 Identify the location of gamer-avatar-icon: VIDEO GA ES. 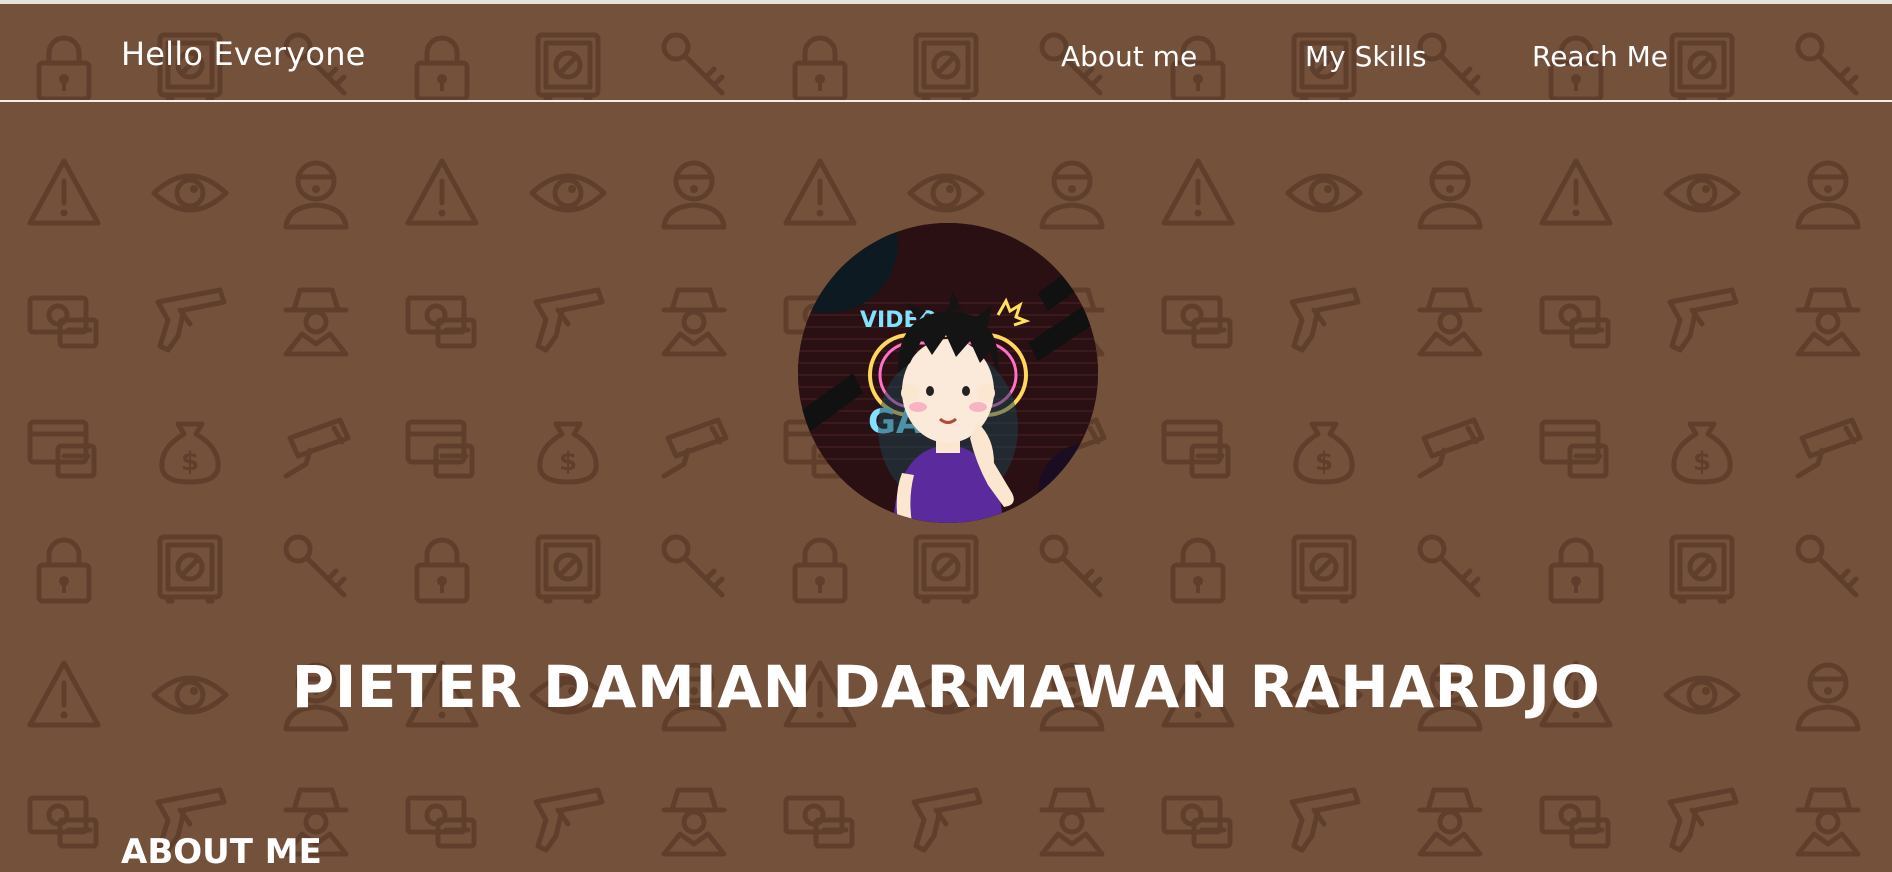
(948, 373).